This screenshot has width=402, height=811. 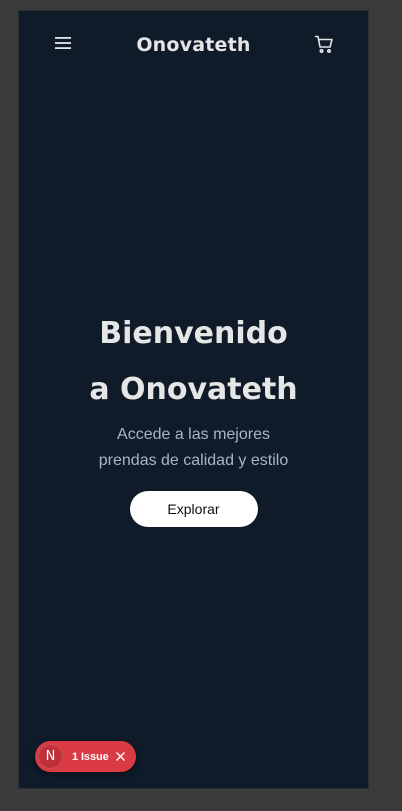 I want to click on explore-button: Explorar, so click(x=193, y=509).